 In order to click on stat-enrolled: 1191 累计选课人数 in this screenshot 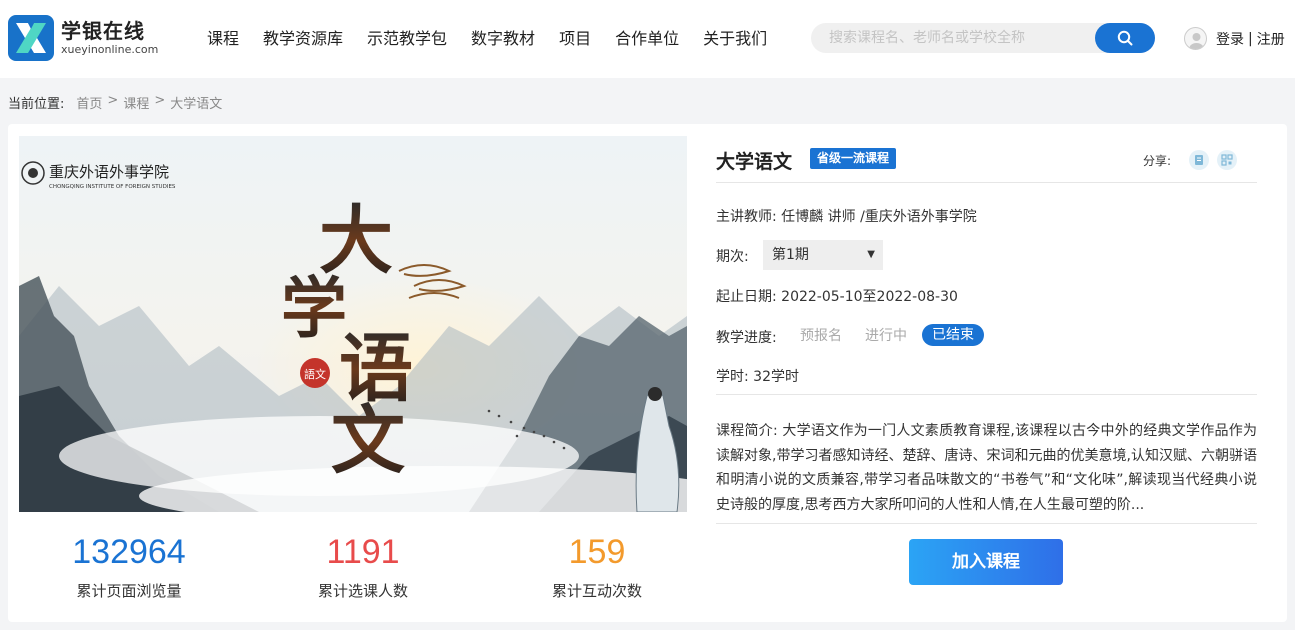, I will do `click(363, 566)`.